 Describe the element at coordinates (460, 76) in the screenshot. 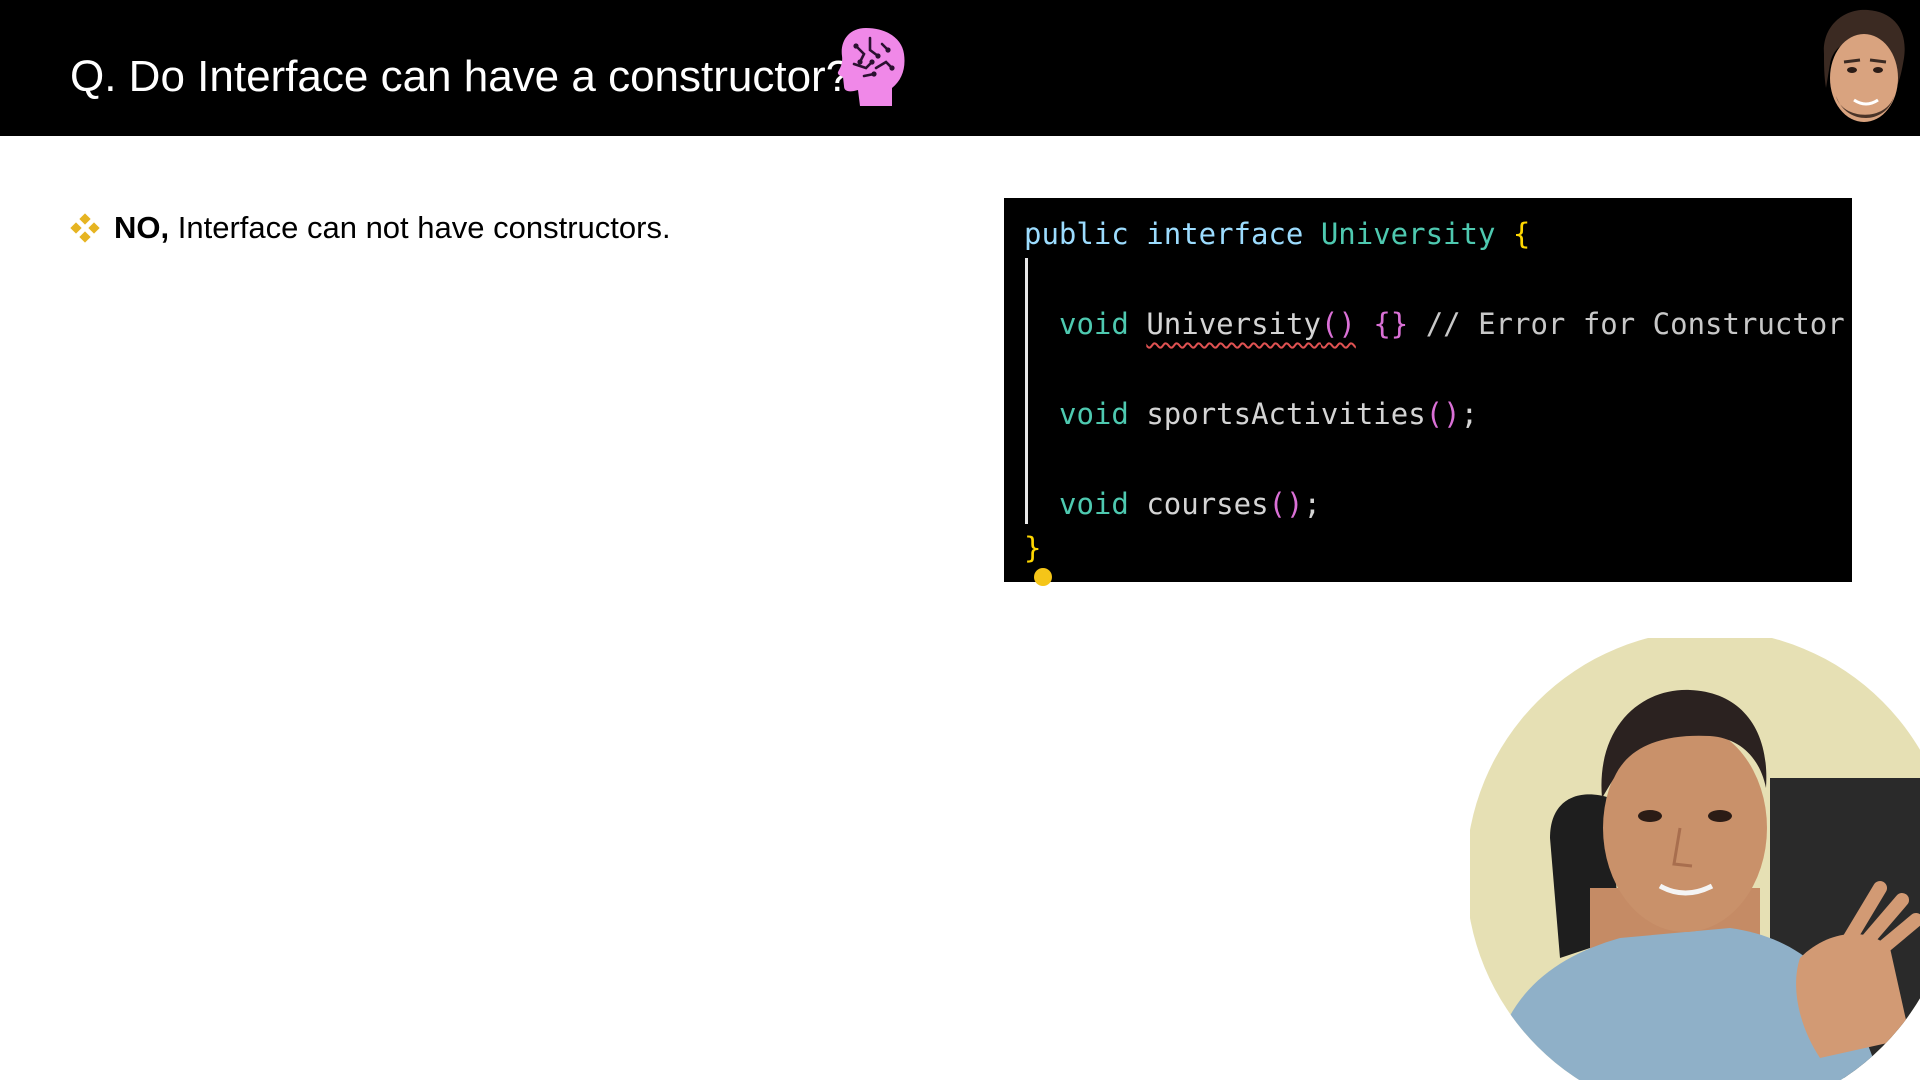

I see `slide-title: Q. Do Interface can have a constructor?` at that location.